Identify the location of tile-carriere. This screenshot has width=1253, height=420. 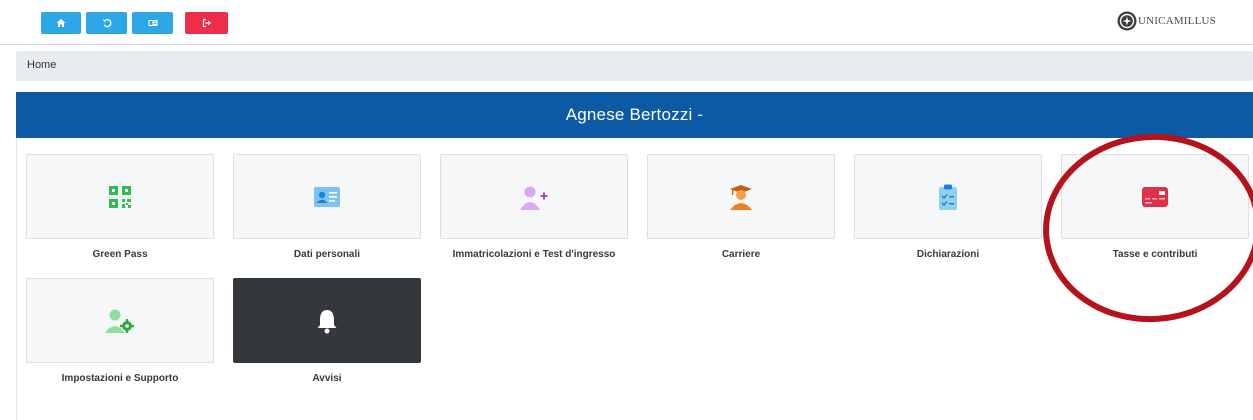
(741, 196).